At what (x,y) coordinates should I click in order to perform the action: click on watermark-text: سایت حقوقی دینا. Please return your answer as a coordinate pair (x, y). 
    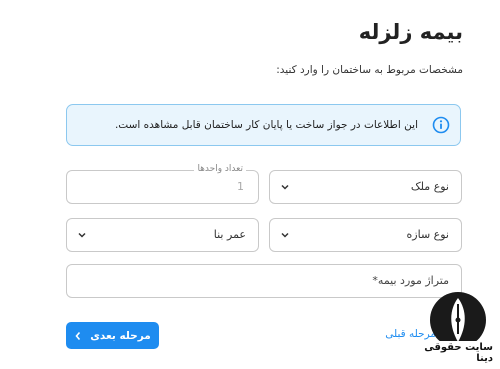
    Looking at the image, I should click on (456, 353).